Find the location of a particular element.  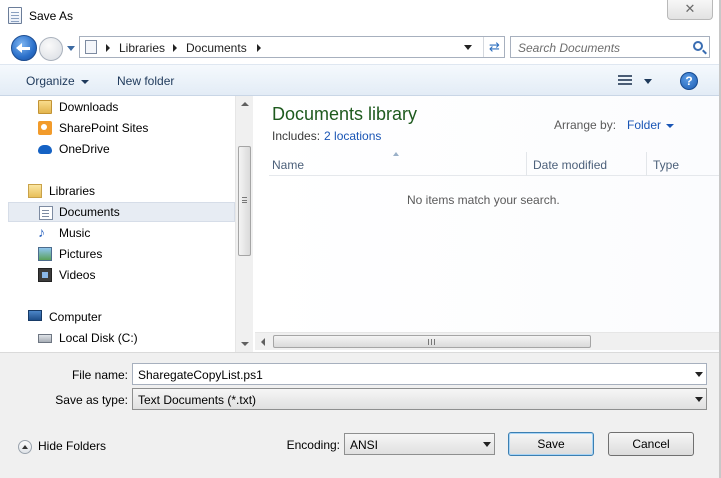

nav-item-local-disk: Local Disk (C:) is located at coordinates (117, 338).